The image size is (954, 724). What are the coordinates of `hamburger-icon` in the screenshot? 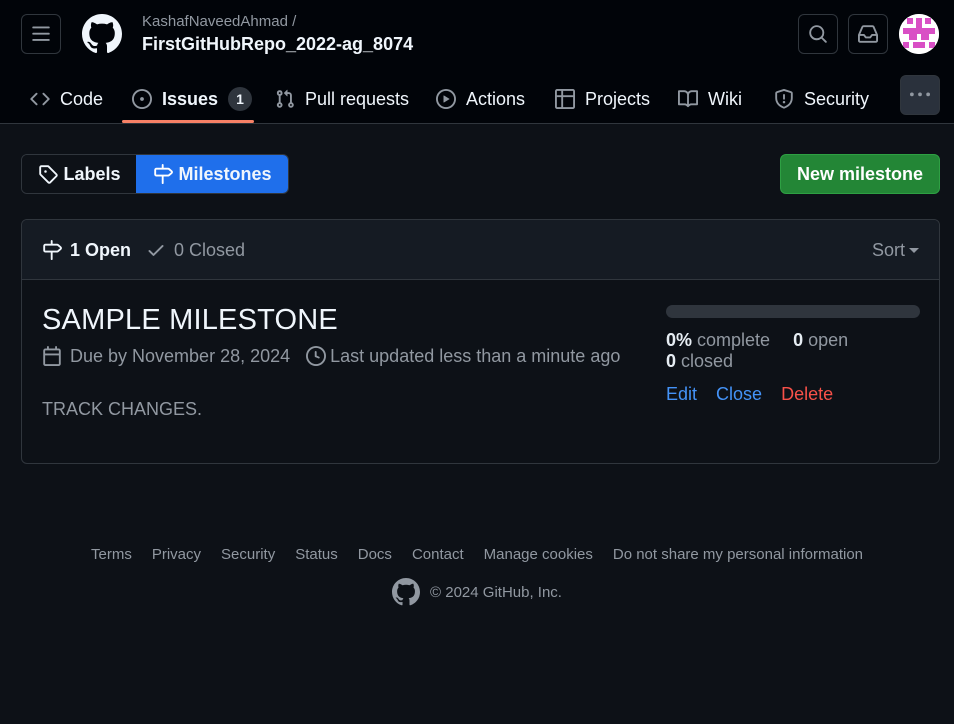 It's located at (41, 33).